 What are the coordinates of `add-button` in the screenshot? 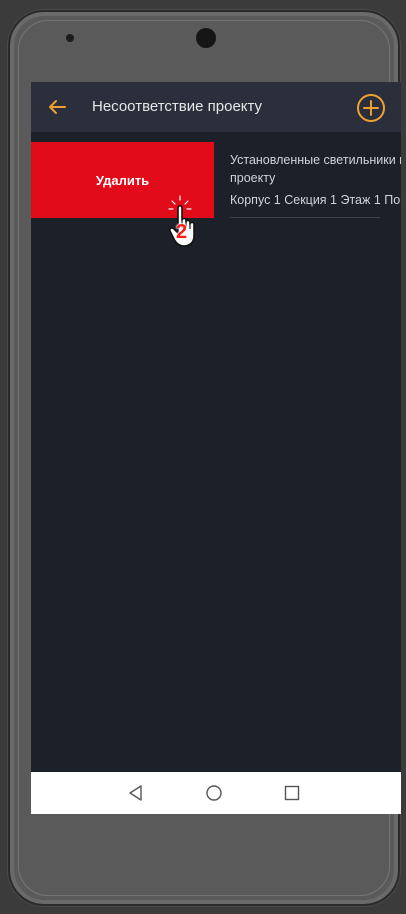 It's located at (371, 108).